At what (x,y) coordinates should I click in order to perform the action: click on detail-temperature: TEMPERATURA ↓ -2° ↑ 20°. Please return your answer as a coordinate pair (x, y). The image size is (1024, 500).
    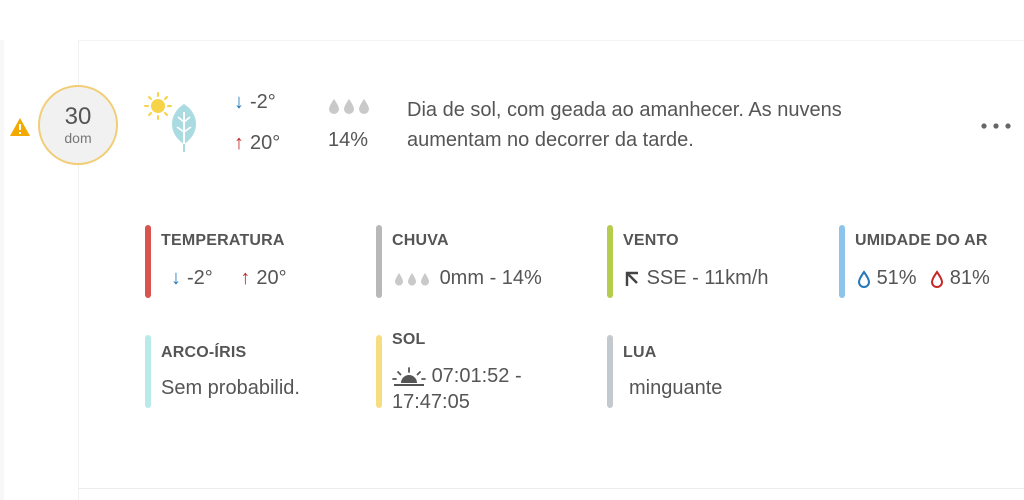
    Looking at the image, I should click on (250, 262).